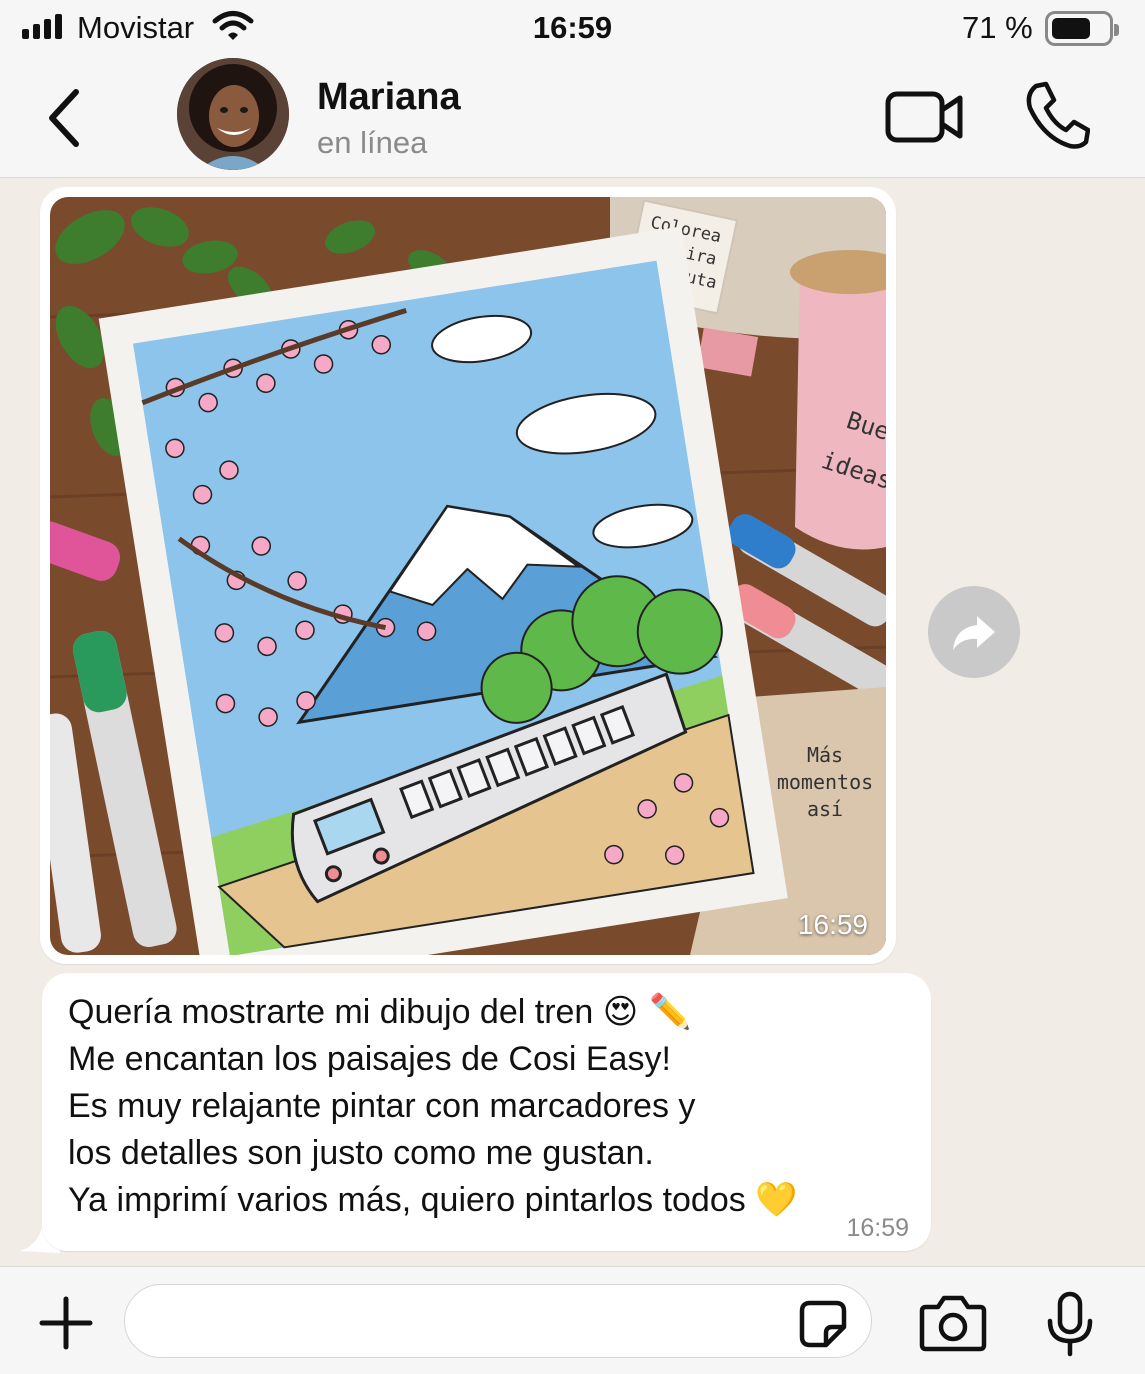 This screenshot has width=1145, height=1374. I want to click on camera-button, so click(953, 1323).